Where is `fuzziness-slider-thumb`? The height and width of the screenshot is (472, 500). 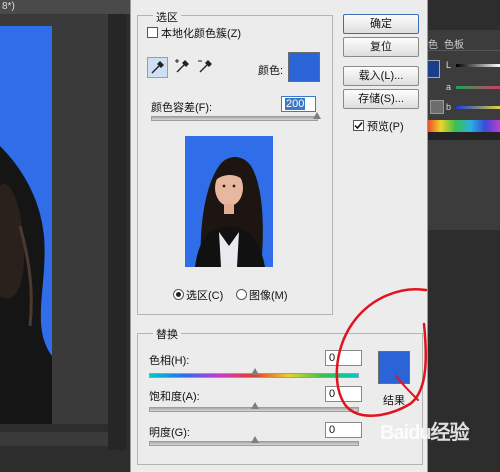 fuzziness-slider-thumb is located at coordinates (317, 115).